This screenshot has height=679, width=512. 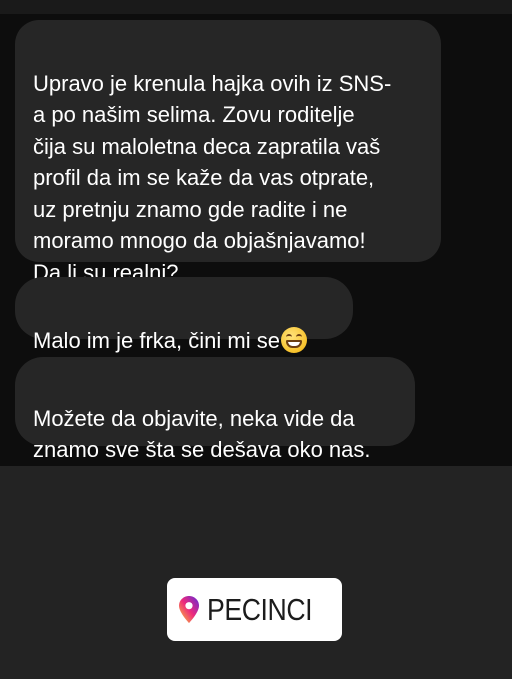 I want to click on location-label: PECINCI, so click(x=260, y=609).